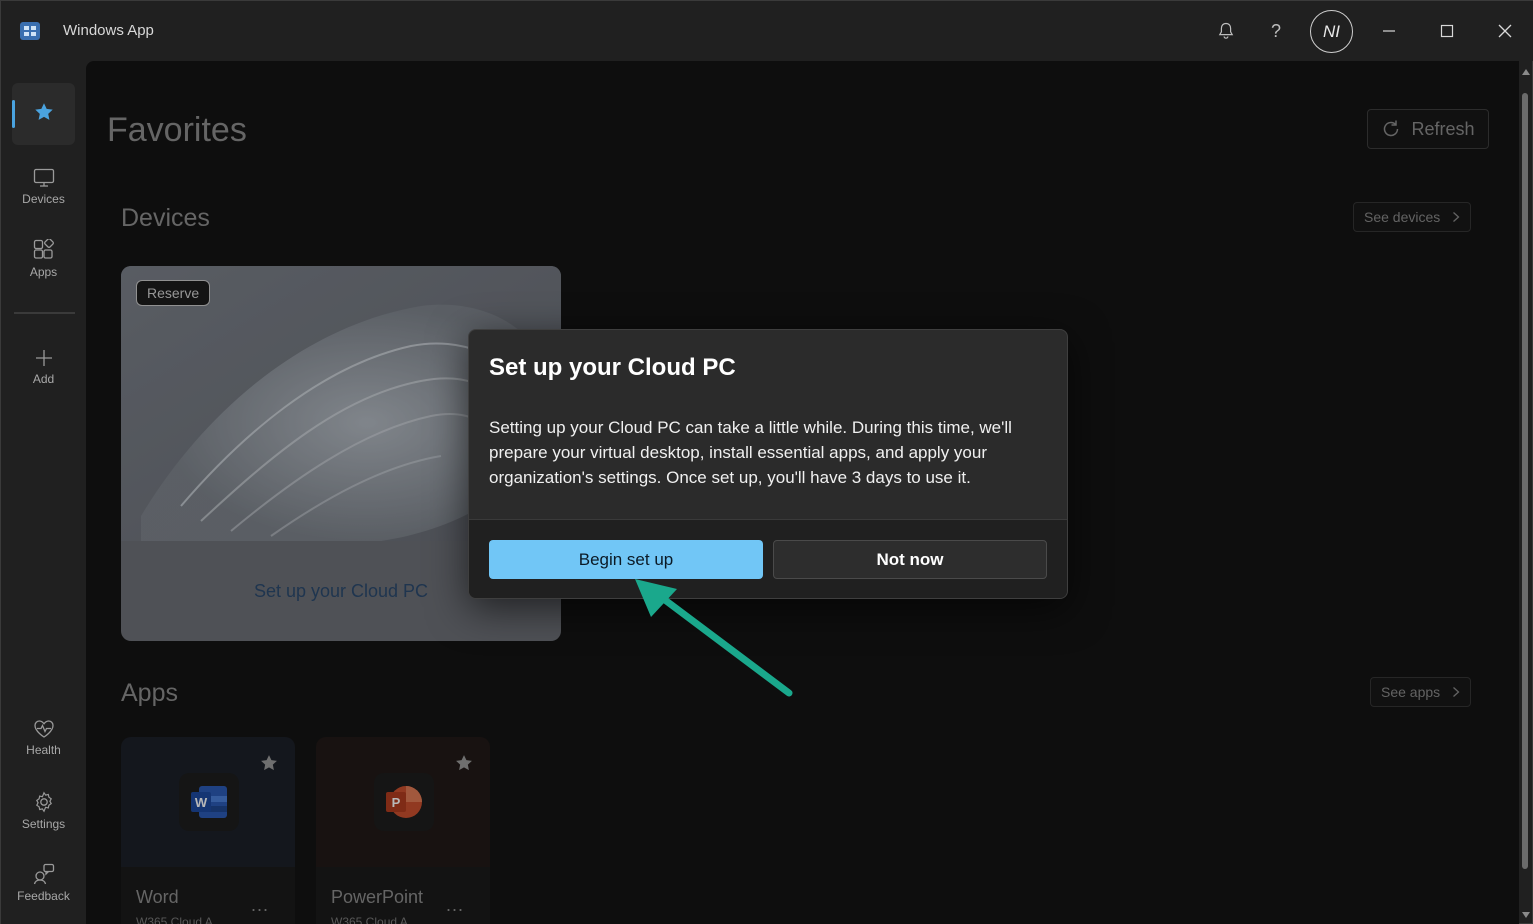  I want to click on nav-item-apps: Apps, so click(43, 259).